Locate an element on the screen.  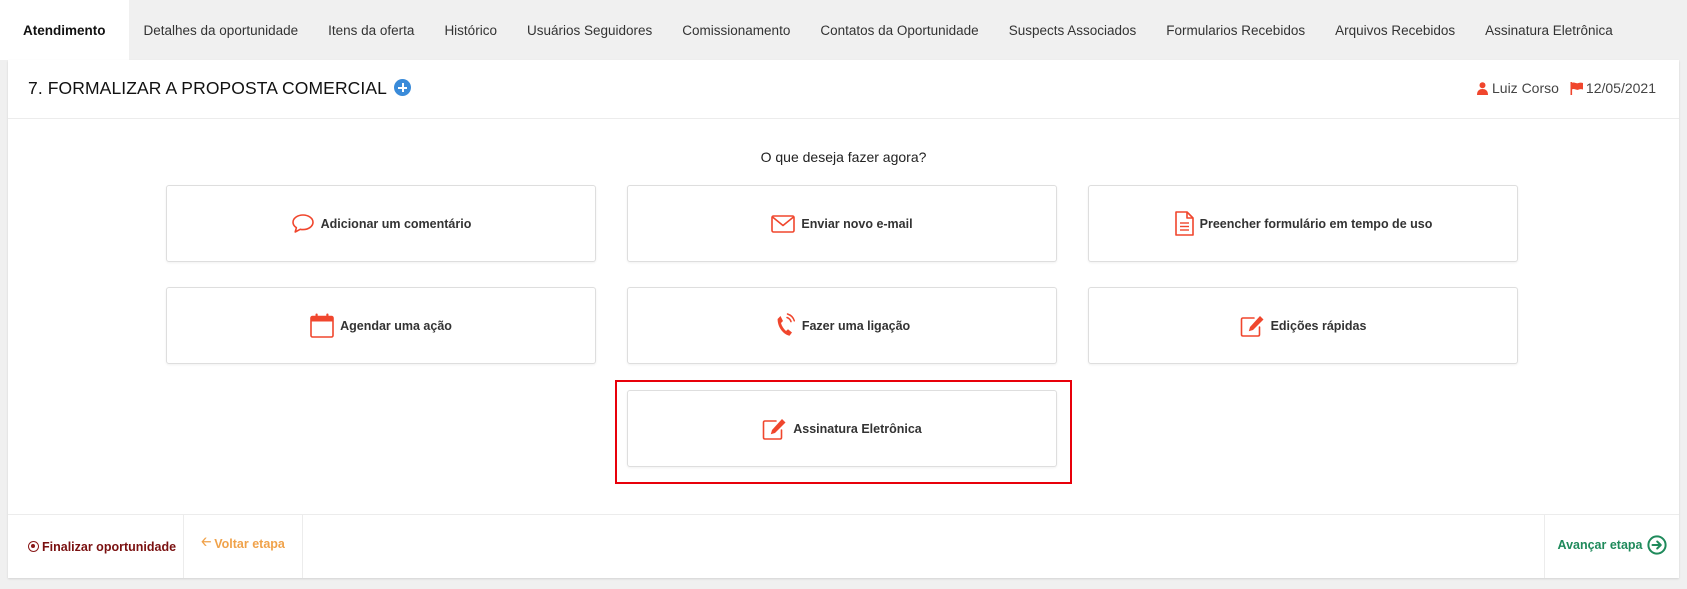
comment-icon is located at coordinates (302, 223).